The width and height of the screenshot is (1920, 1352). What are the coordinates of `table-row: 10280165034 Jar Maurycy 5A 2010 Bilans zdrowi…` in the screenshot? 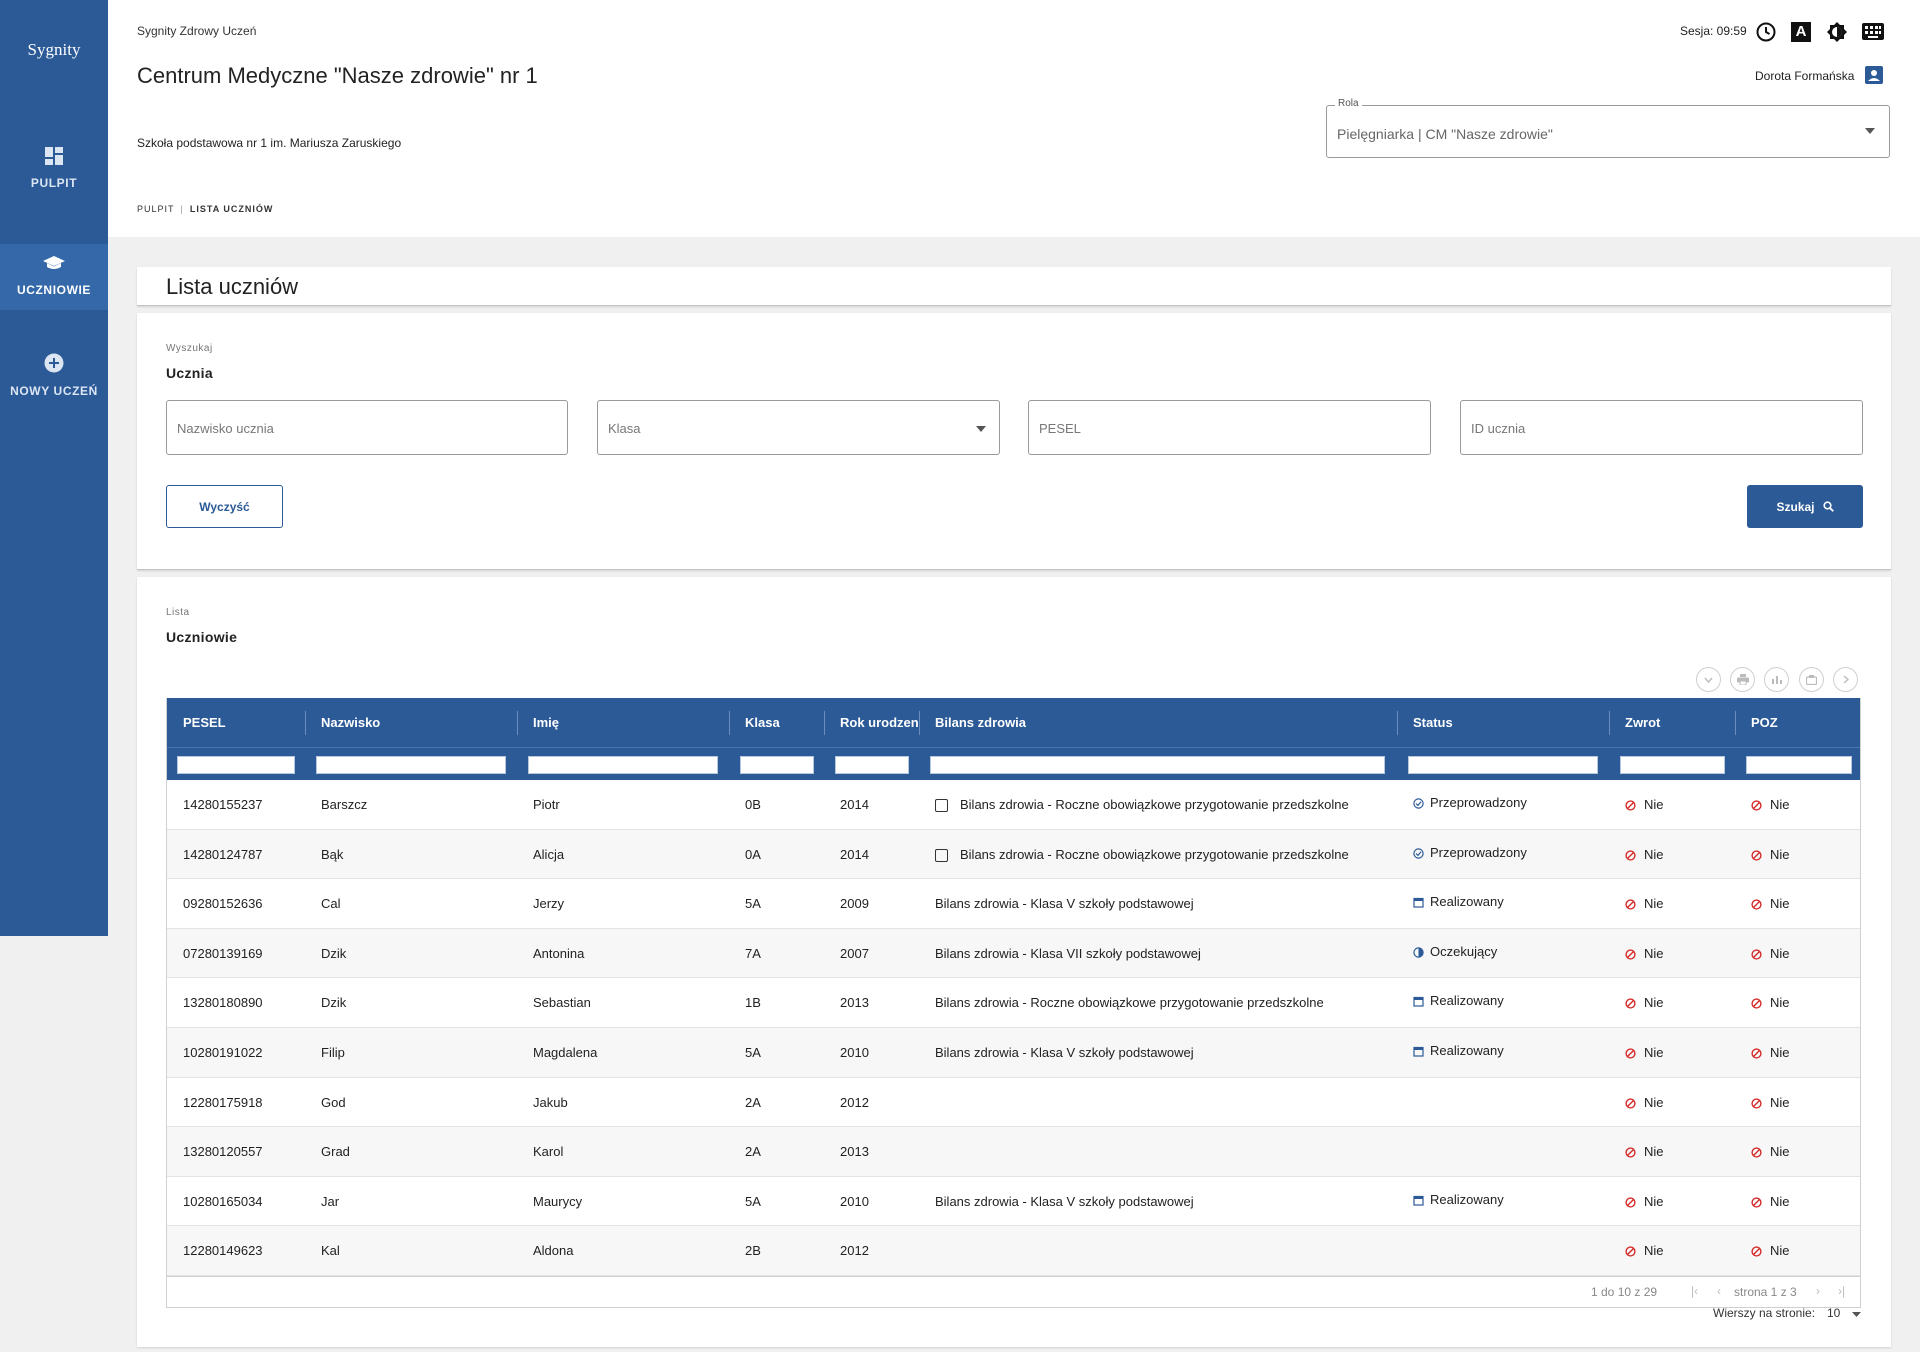 It's located at (1013, 1201).